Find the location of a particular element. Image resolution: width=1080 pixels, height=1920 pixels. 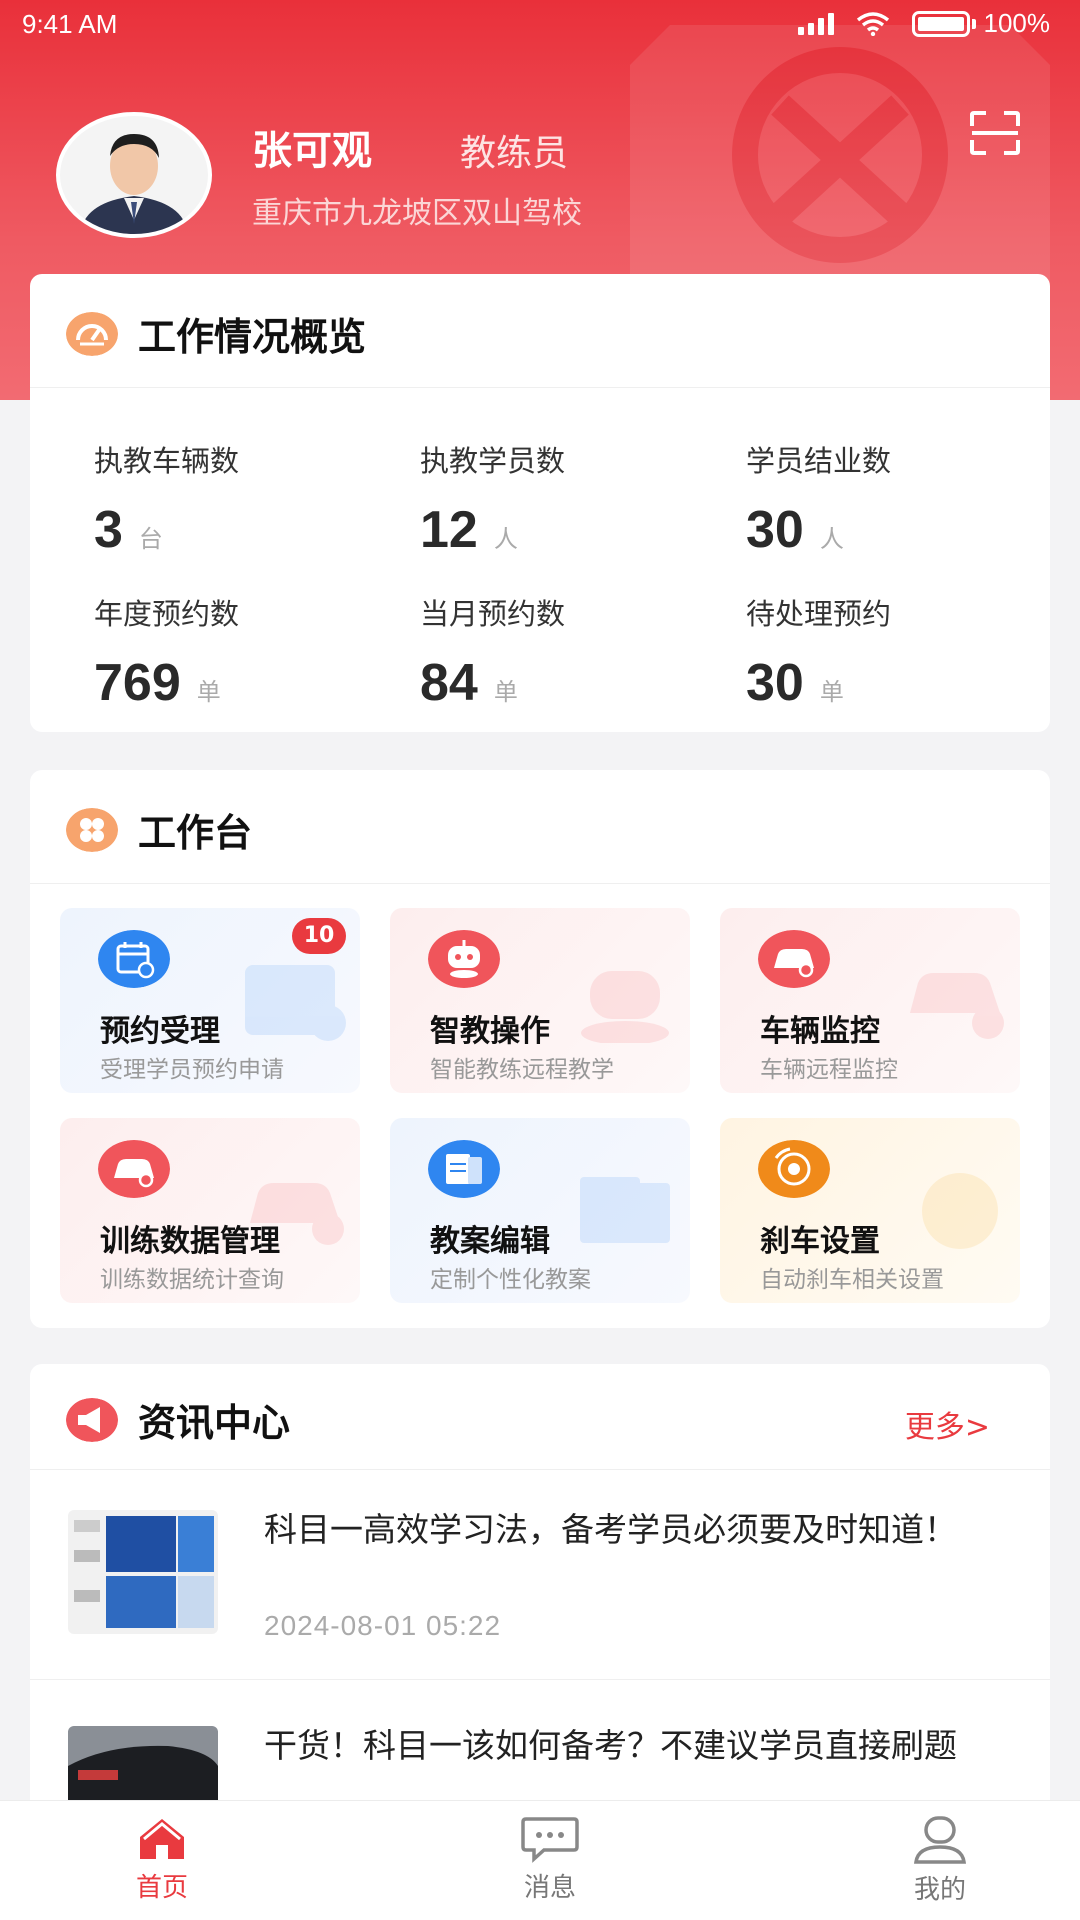

stat-label: 待处理预约 is located at coordinates (819, 614).